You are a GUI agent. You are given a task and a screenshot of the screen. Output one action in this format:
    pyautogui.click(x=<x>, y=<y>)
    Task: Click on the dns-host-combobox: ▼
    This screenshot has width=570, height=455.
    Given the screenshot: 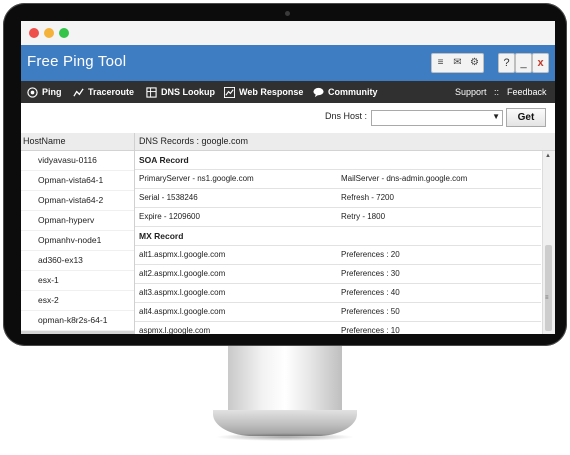 What is the action you would take?
    pyautogui.click(x=437, y=118)
    